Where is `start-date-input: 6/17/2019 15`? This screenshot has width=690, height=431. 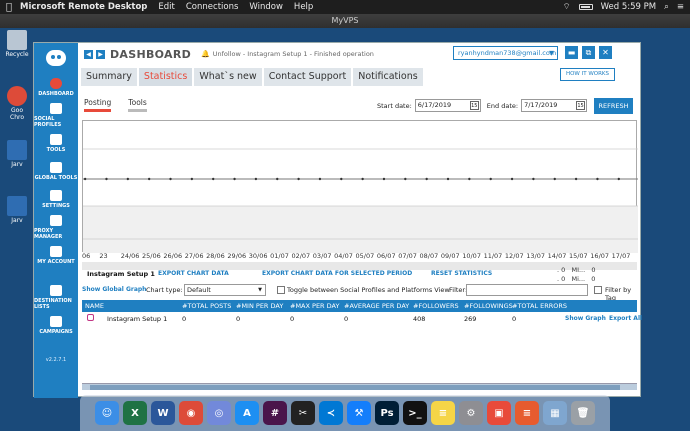 start-date-input: 6/17/2019 15 is located at coordinates (447, 105).